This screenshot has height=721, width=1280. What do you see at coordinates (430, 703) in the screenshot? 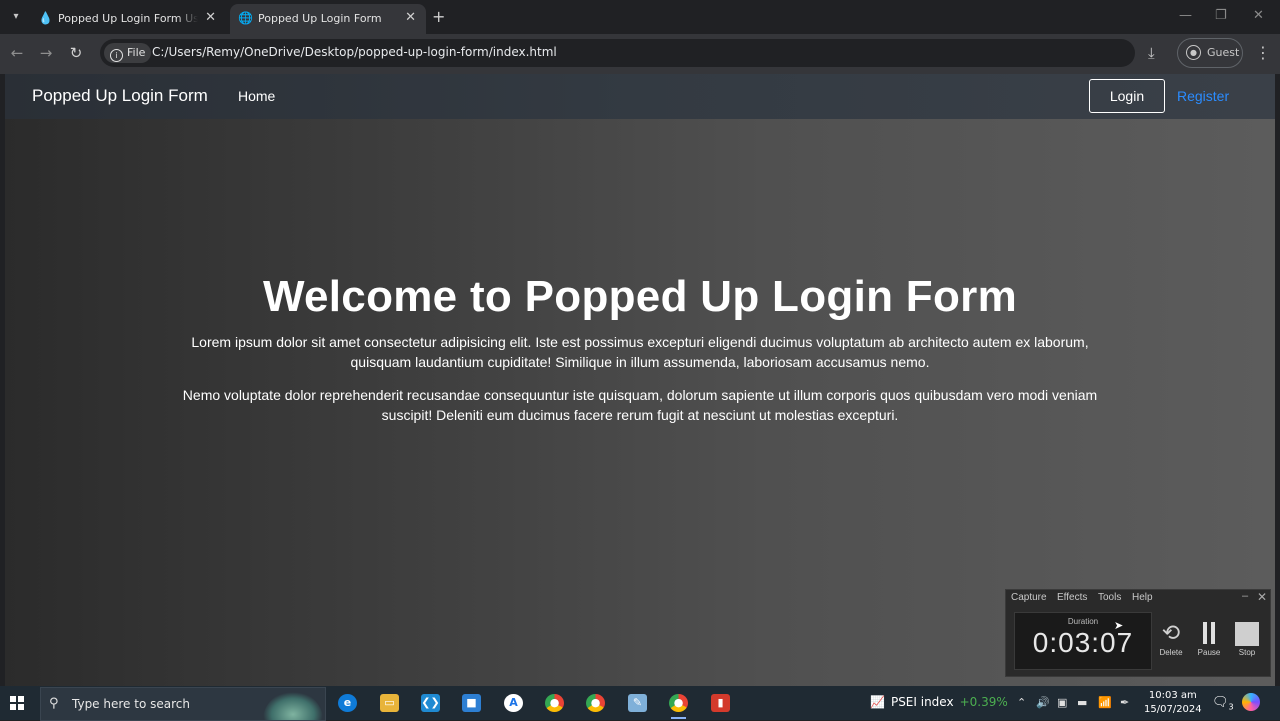
I see `vscode-icon: ❮❯` at bounding box center [430, 703].